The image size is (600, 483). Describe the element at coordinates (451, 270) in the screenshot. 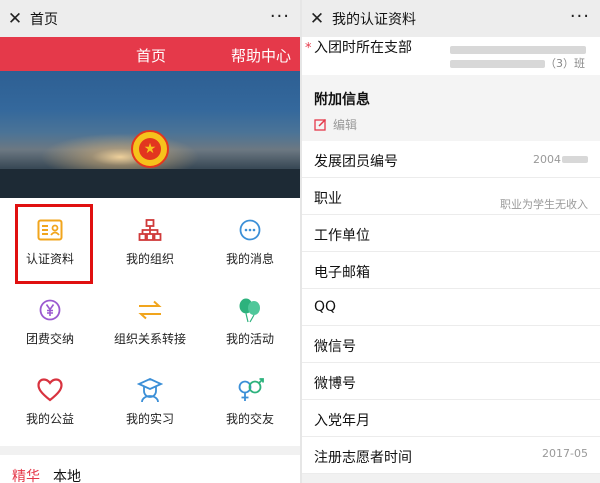

I see `field-row: 电子邮箱` at that location.